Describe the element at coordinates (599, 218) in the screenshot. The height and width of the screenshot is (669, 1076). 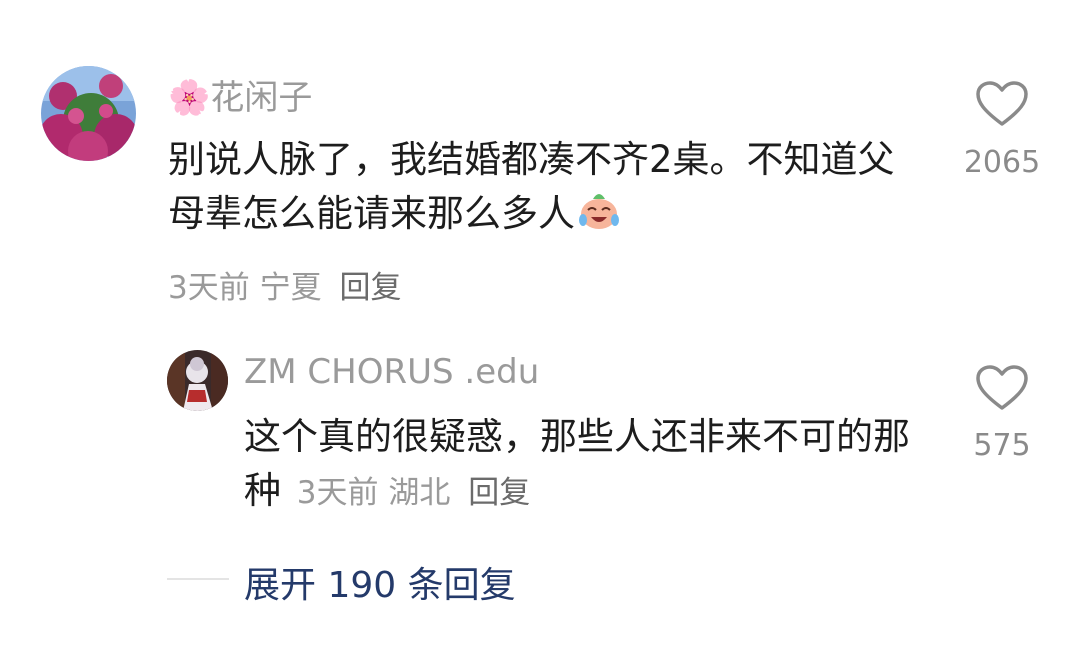
I see `crying-laughing-face-icon` at that location.